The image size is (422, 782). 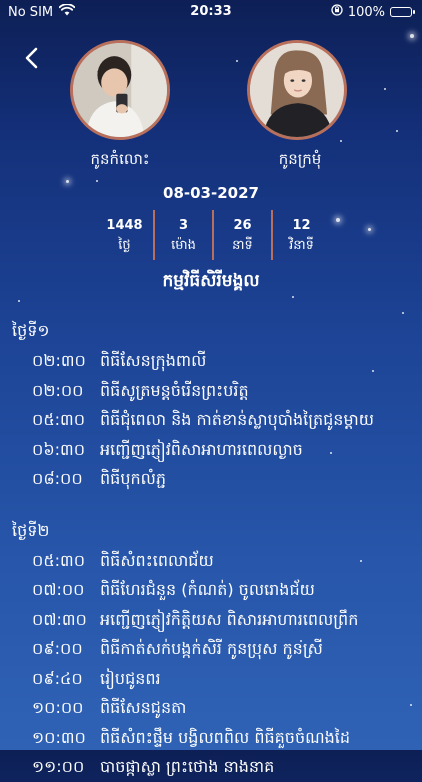 I want to click on schedule-event: ០៧:០០ ពិធីហែរជំនួន (កំណត់) ចូលរោងជ័យ, so click(x=211, y=590).